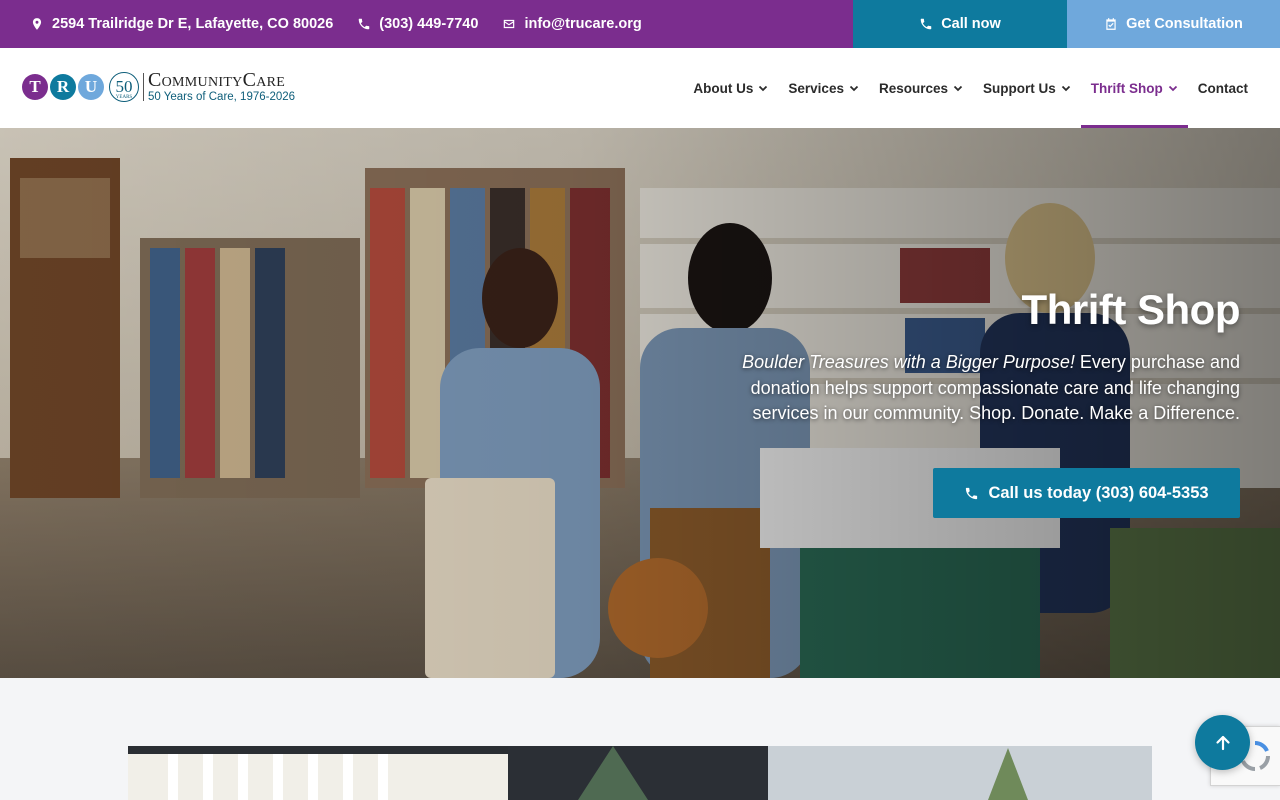  I want to click on page-title: Thrift Shop, so click(1131, 309).